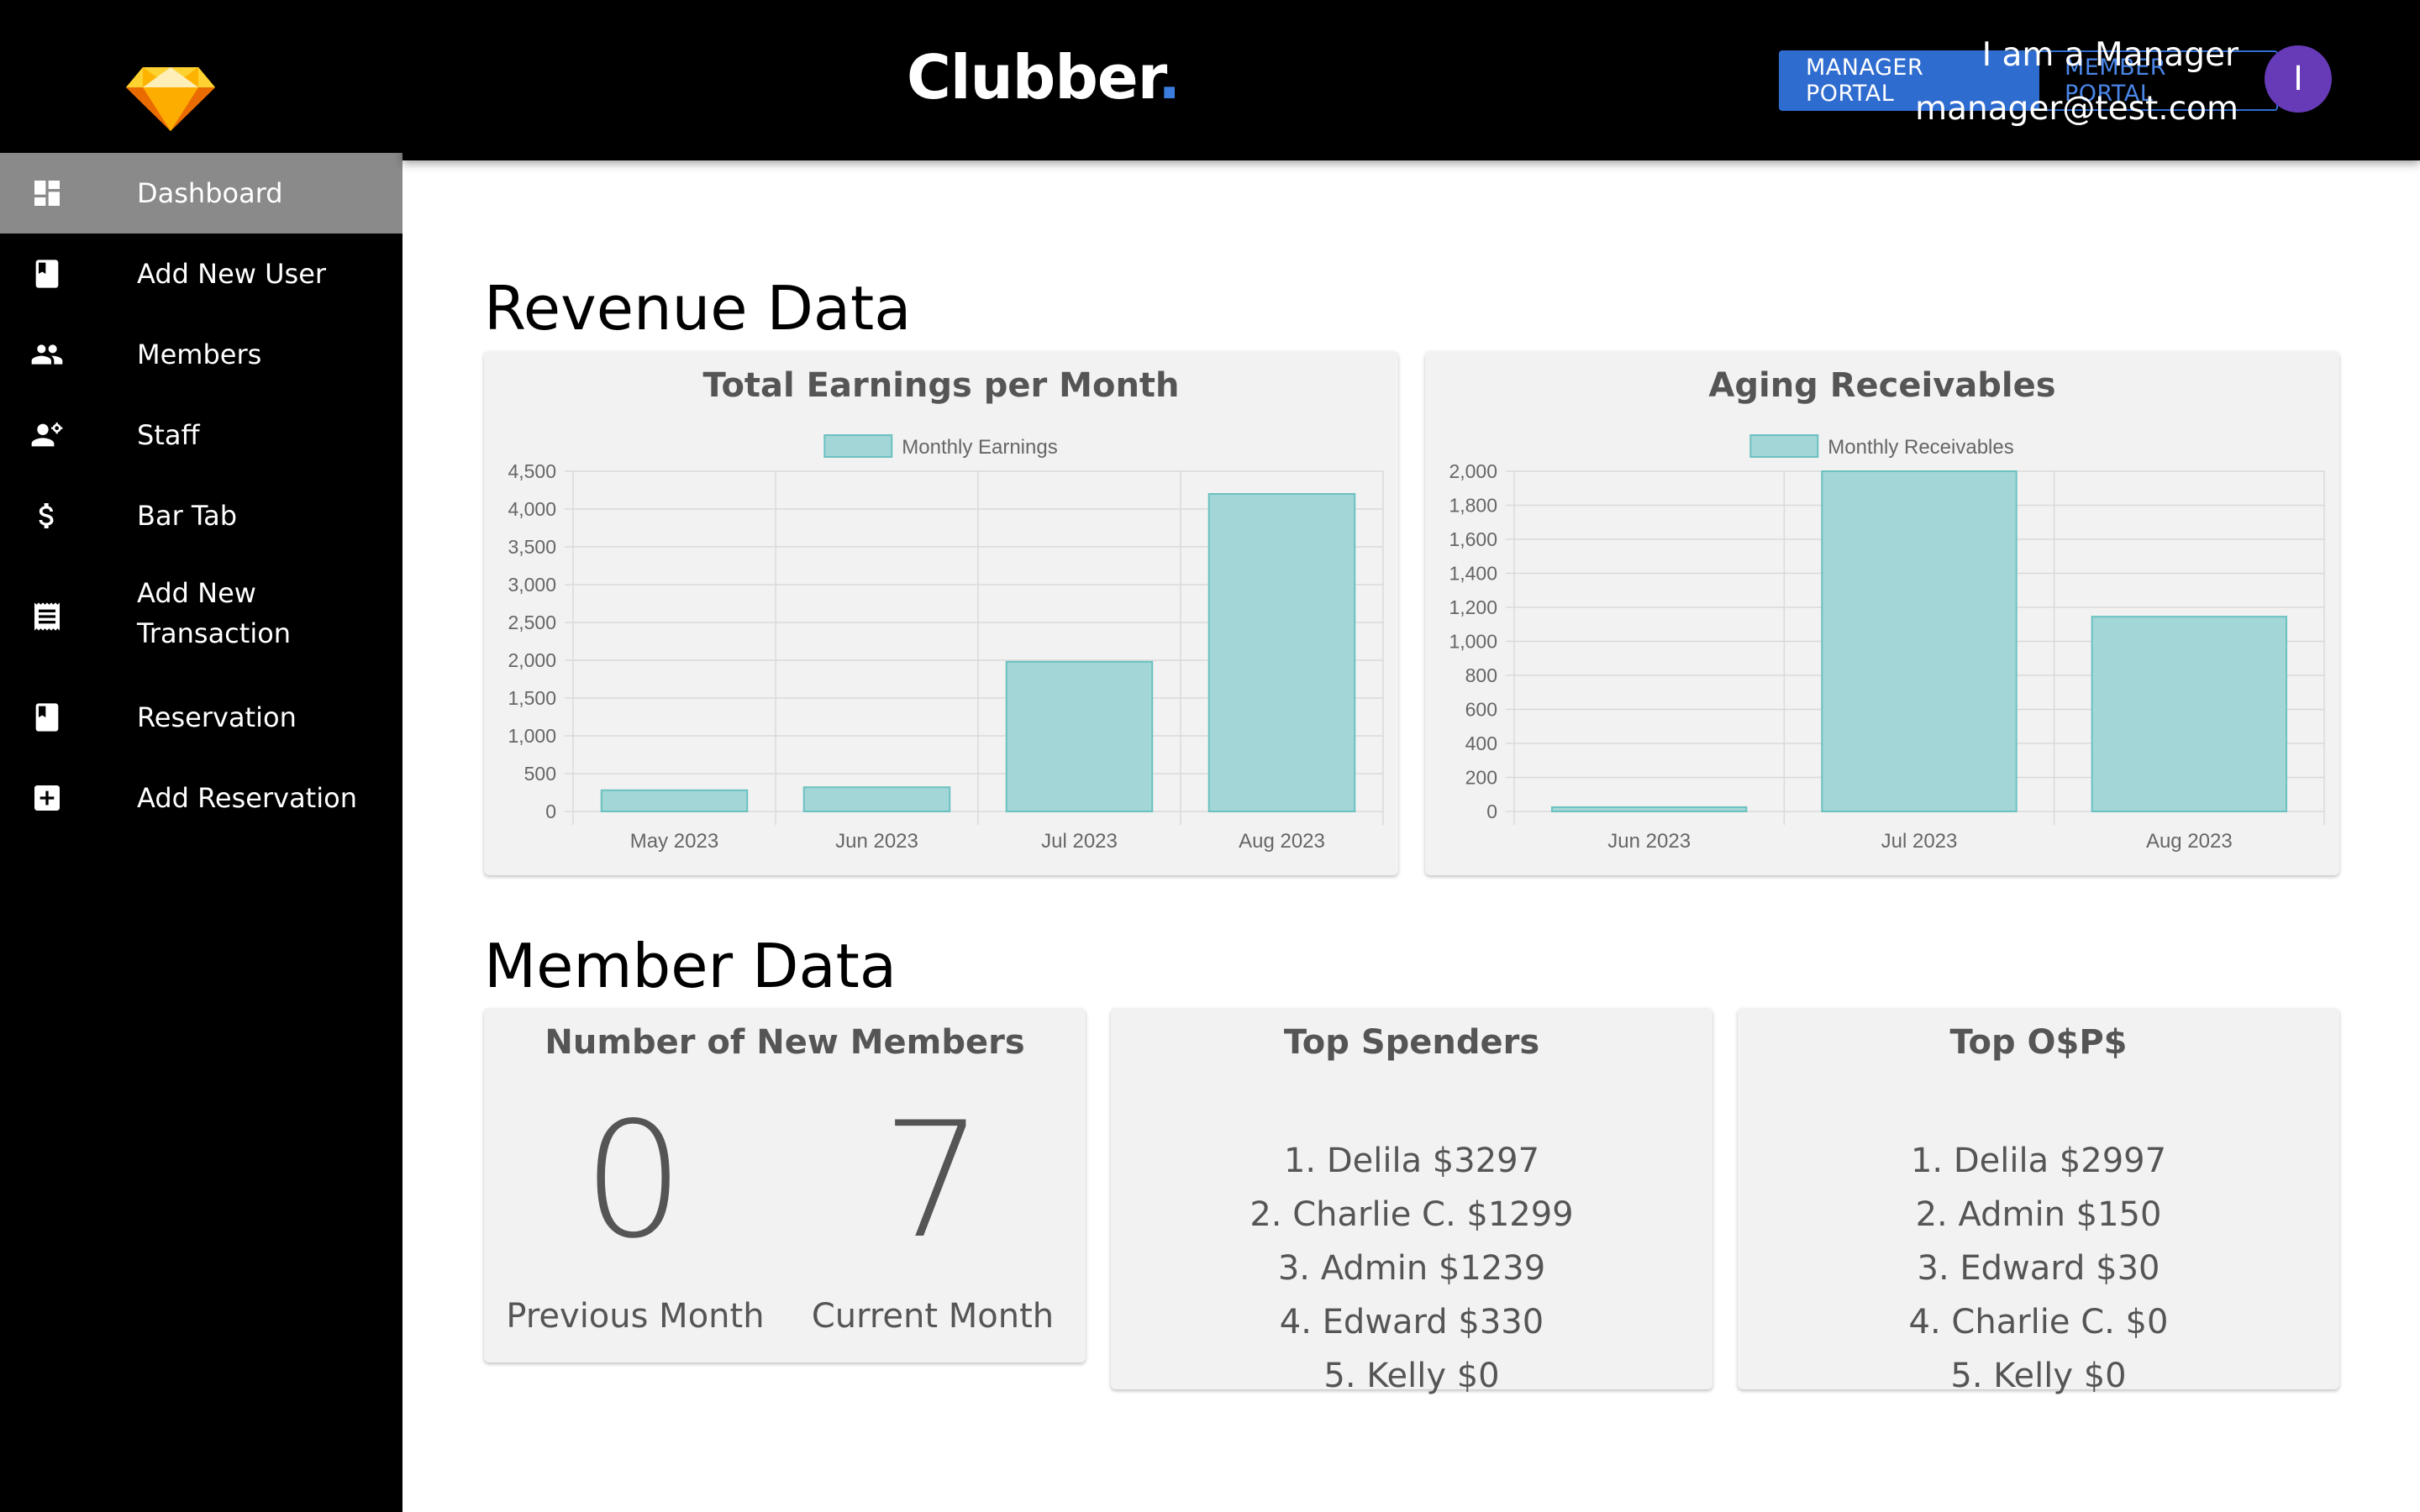  I want to click on y-tick-label: 200, so click(1481, 778).